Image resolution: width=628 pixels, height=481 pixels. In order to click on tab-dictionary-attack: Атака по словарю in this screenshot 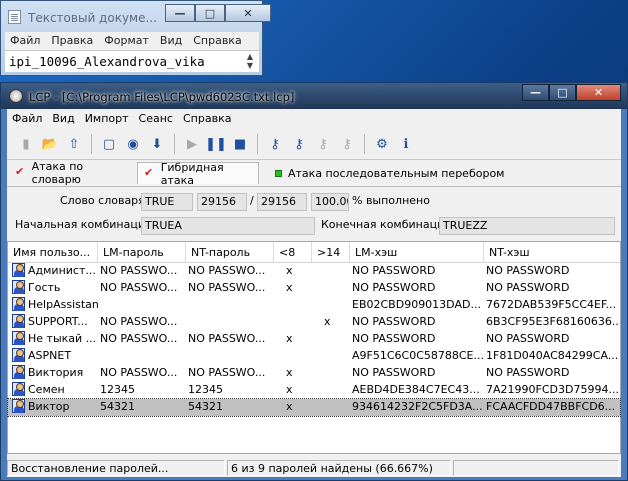, I will do `click(71, 173)`.